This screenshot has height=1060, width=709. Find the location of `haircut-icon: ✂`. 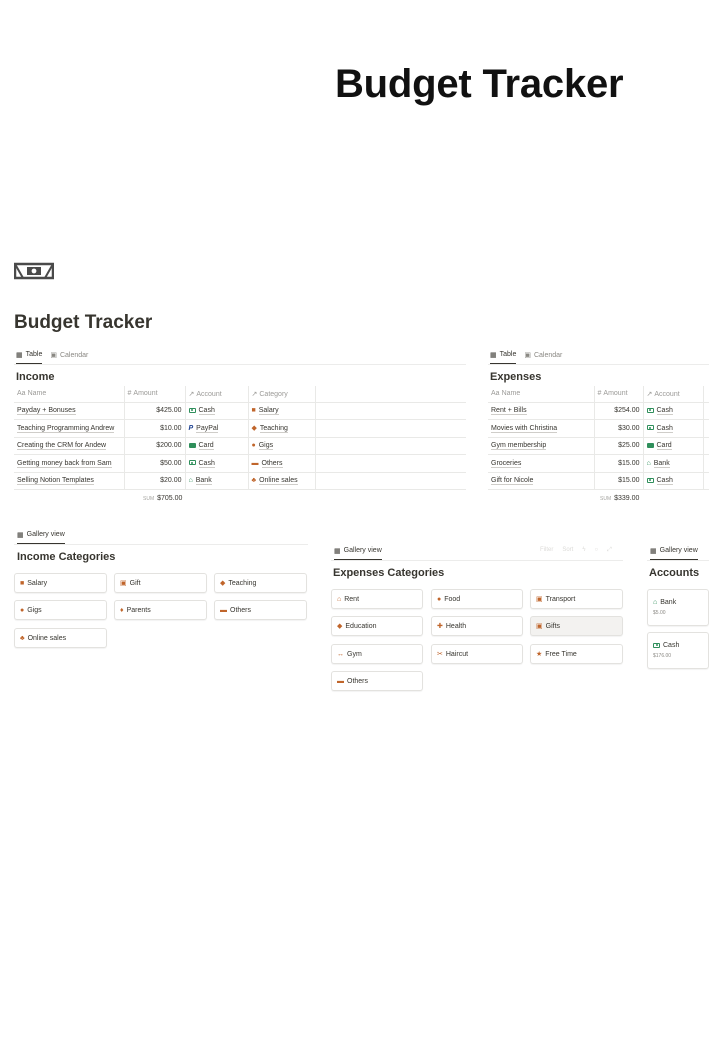

haircut-icon: ✂ is located at coordinates (440, 654).